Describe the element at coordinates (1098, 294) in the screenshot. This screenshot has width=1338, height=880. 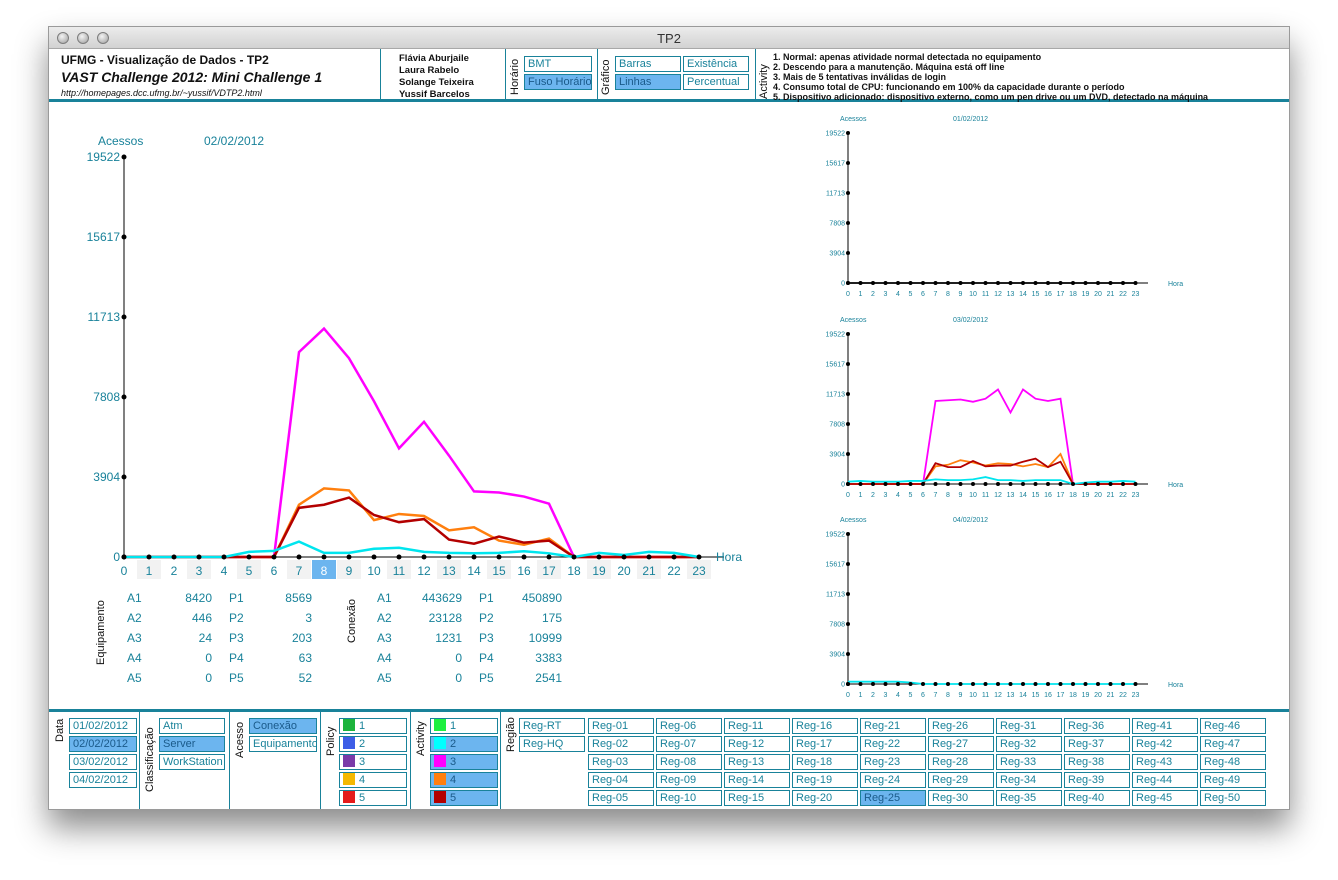
I see `x-tick-label: 20` at that location.